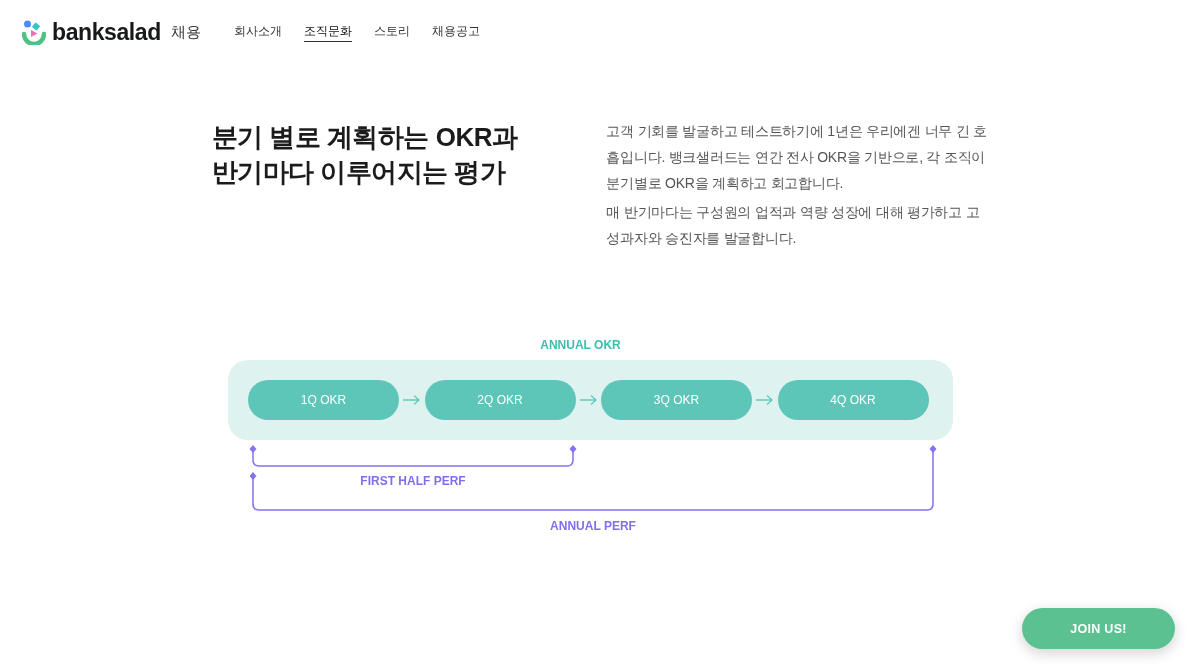  What do you see at coordinates (257, 32) in the screenshot?
I see `nav-link: 회사소개` at bounding box center [257, 32].